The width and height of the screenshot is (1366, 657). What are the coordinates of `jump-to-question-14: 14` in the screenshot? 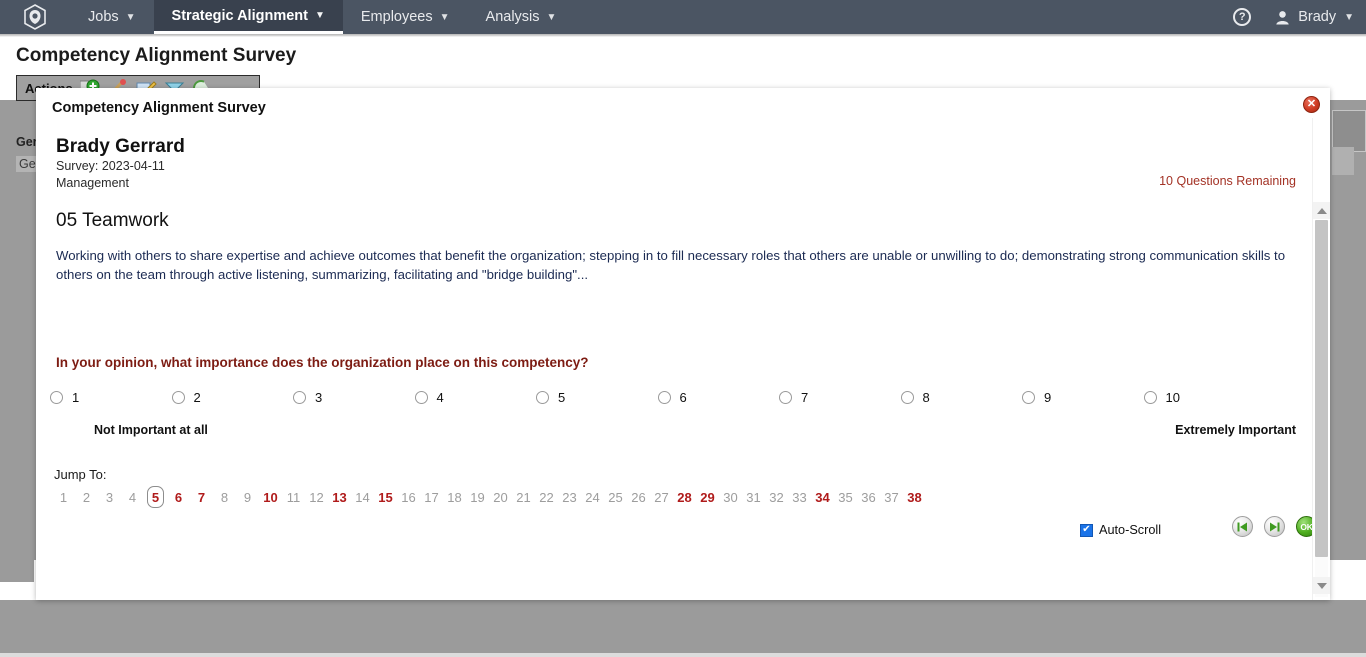 It's located at (362, 497).